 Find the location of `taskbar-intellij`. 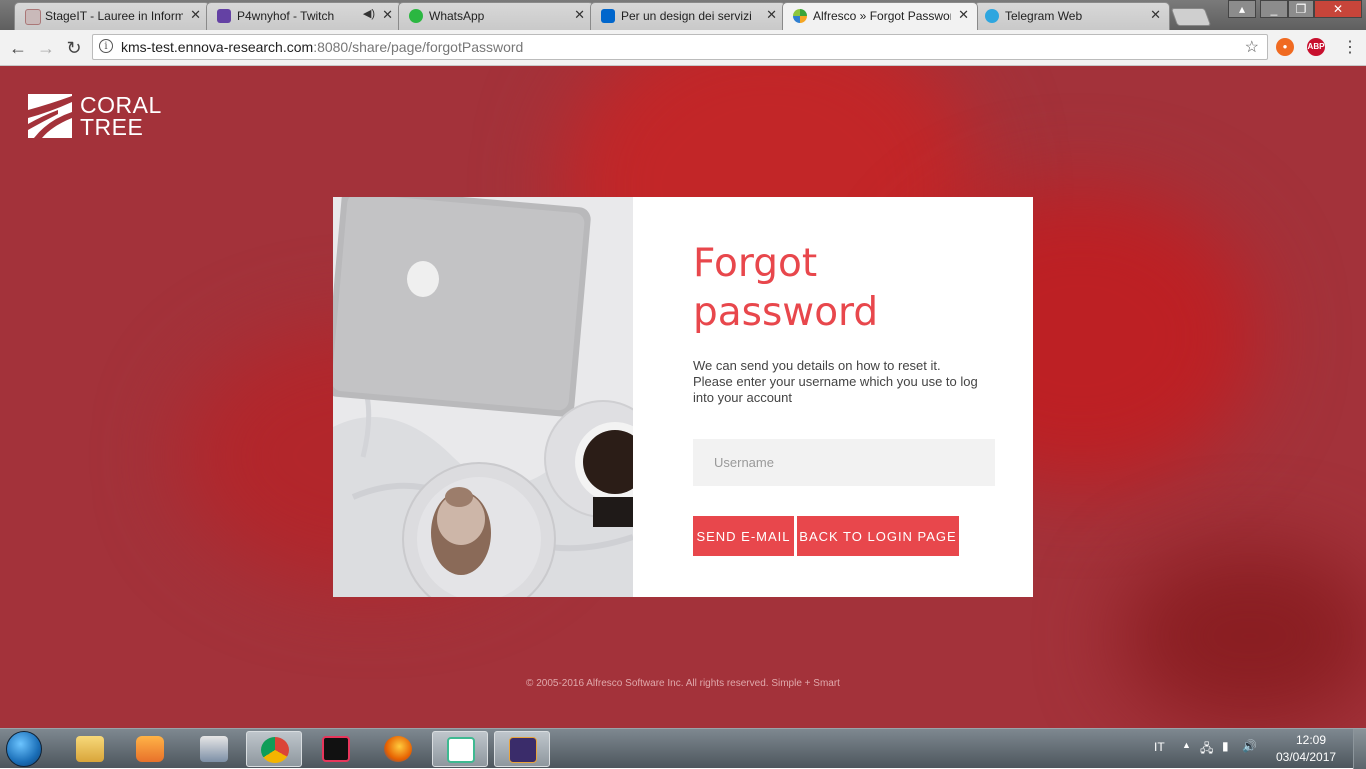

taskbar-intellij is located at coordinates (336, 749).